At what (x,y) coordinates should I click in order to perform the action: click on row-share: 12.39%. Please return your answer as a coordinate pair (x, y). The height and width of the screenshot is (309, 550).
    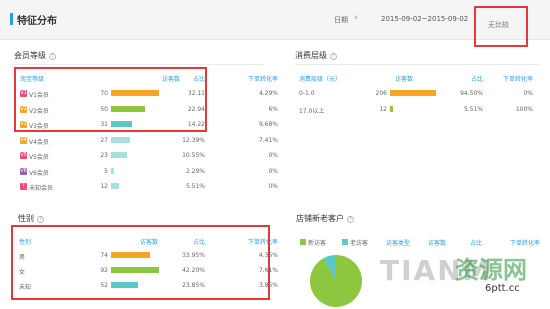
    Looking at the image, I should click on (193, 140).